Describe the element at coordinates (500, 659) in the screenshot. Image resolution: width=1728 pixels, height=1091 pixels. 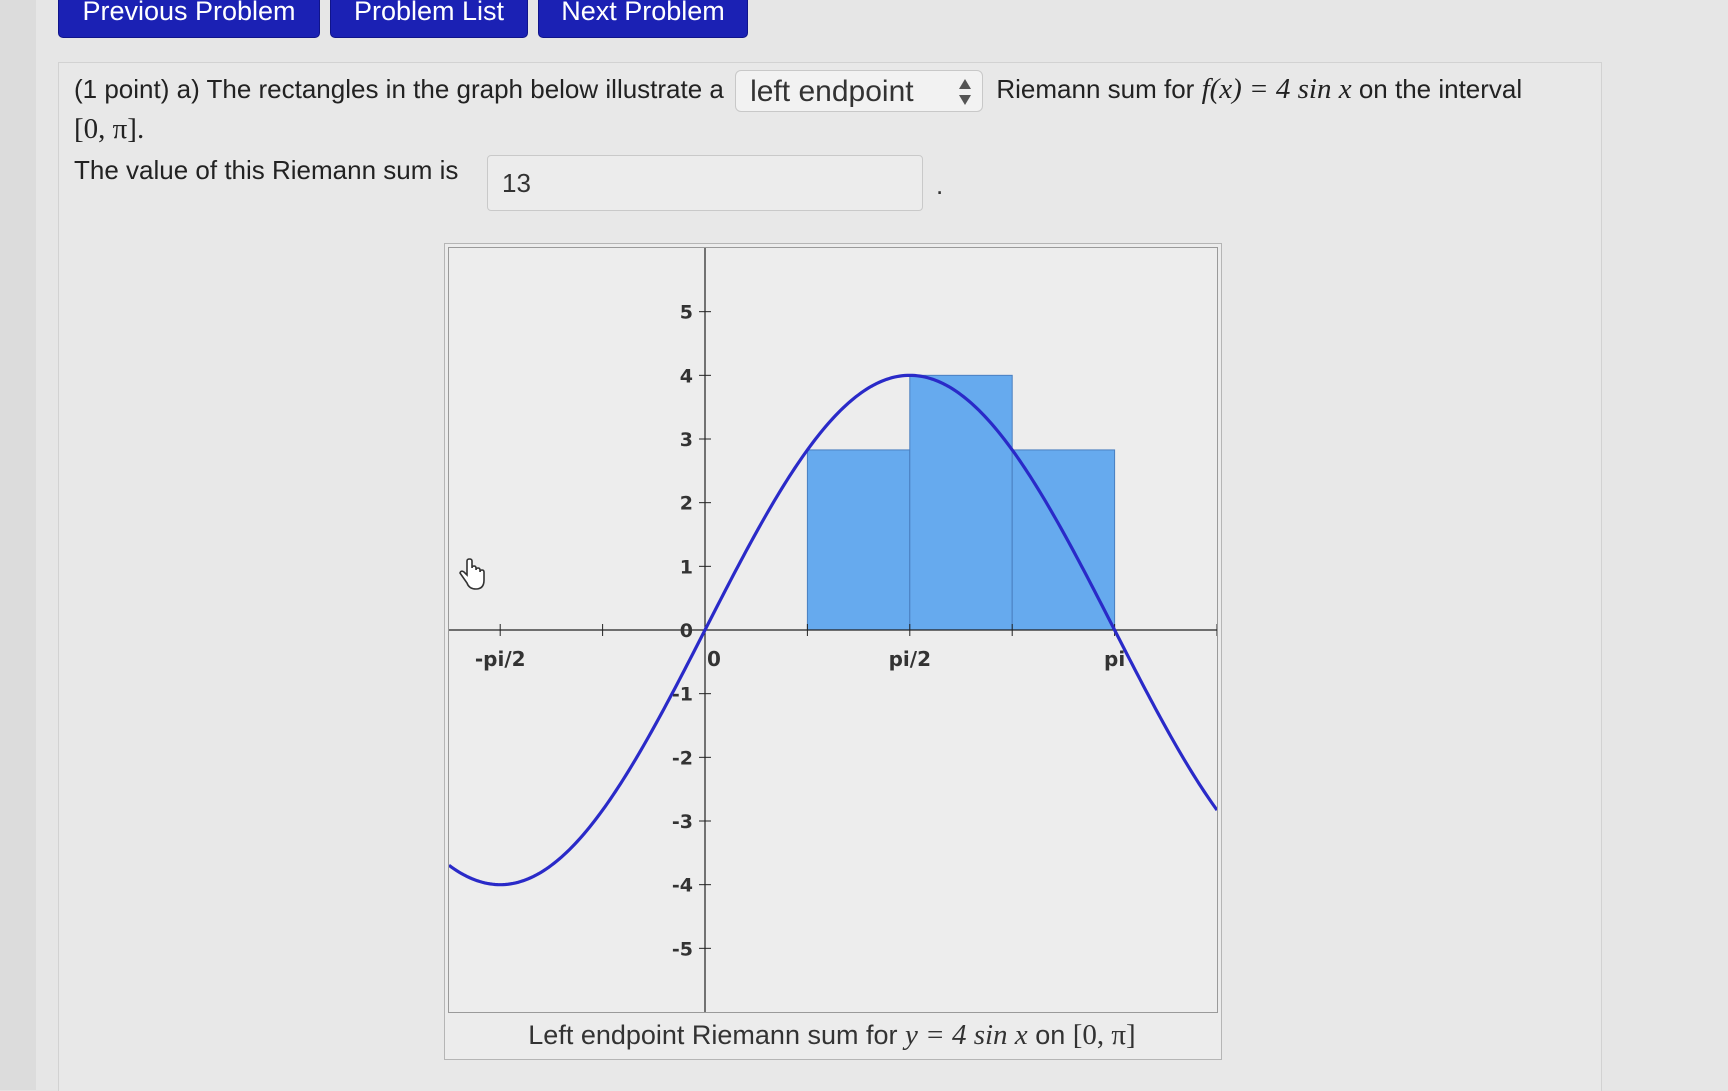
I see `x-tick-label: -pi/2` at that location.